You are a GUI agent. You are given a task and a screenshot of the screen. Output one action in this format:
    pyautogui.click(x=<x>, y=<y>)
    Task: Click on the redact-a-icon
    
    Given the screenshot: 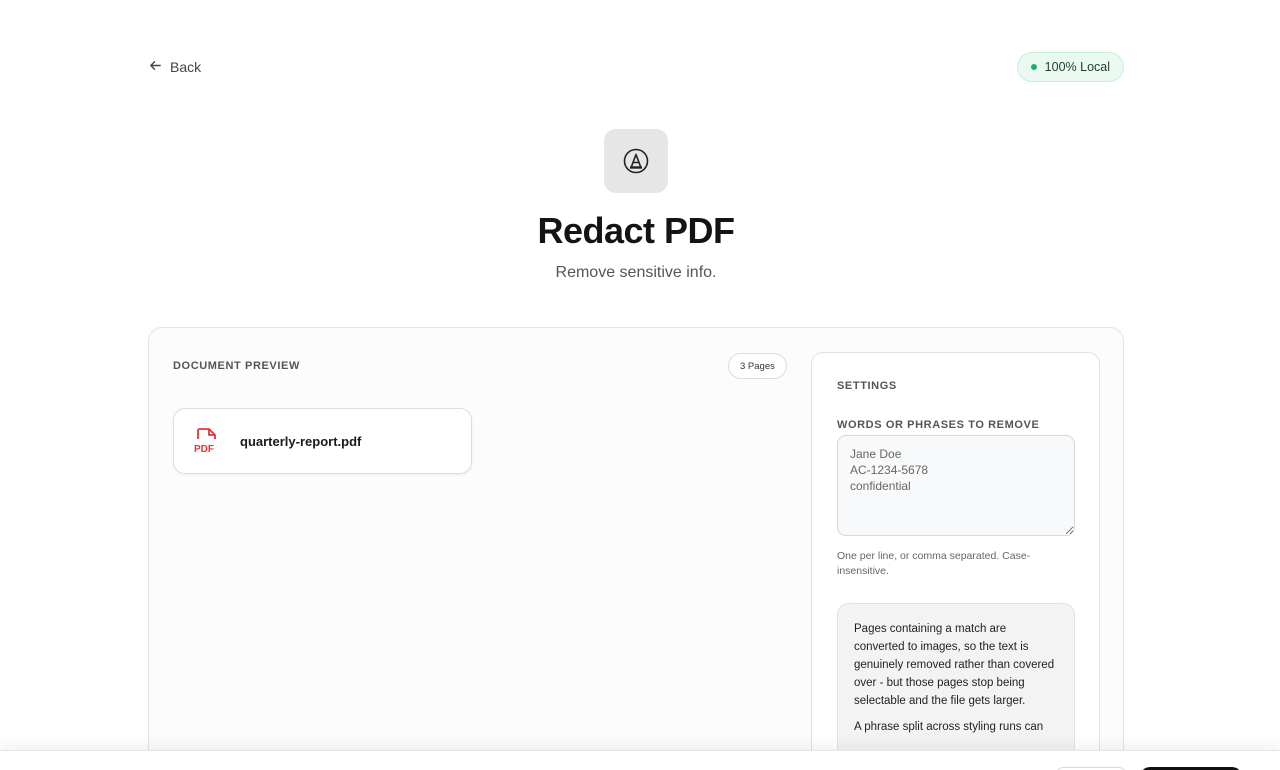 What is the action you would take?
    pyautogui.click(x=636, y=161)
    